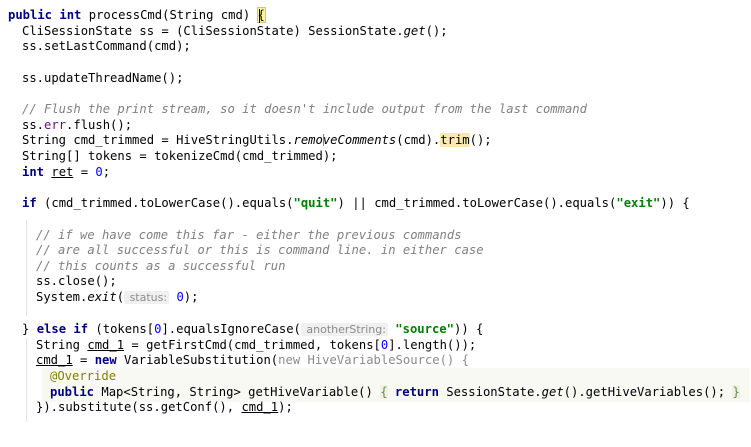  I want to click on code-line-3: ss.setLastCommand(cmd);, so click(375, 47).